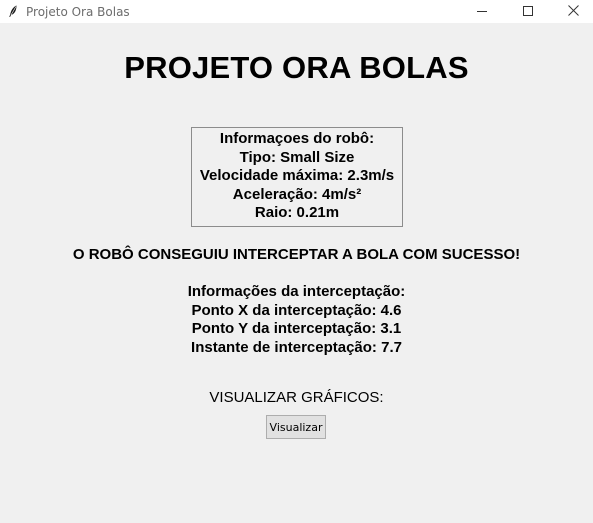  I want to click on robot-max-speed: Velocidade máxima: 2.3m/s, so click(297, 175).